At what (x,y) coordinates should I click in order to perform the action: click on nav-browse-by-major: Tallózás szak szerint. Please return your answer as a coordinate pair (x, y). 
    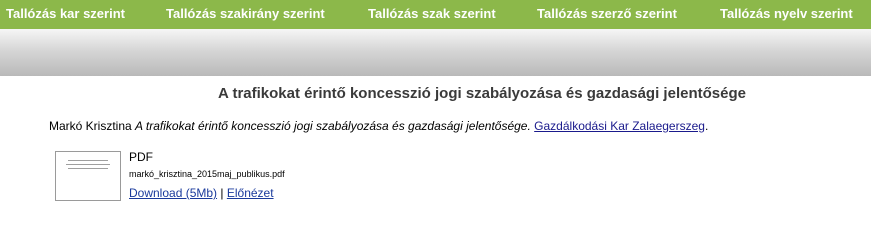
    Looking at the image, I should click on (432, 13).